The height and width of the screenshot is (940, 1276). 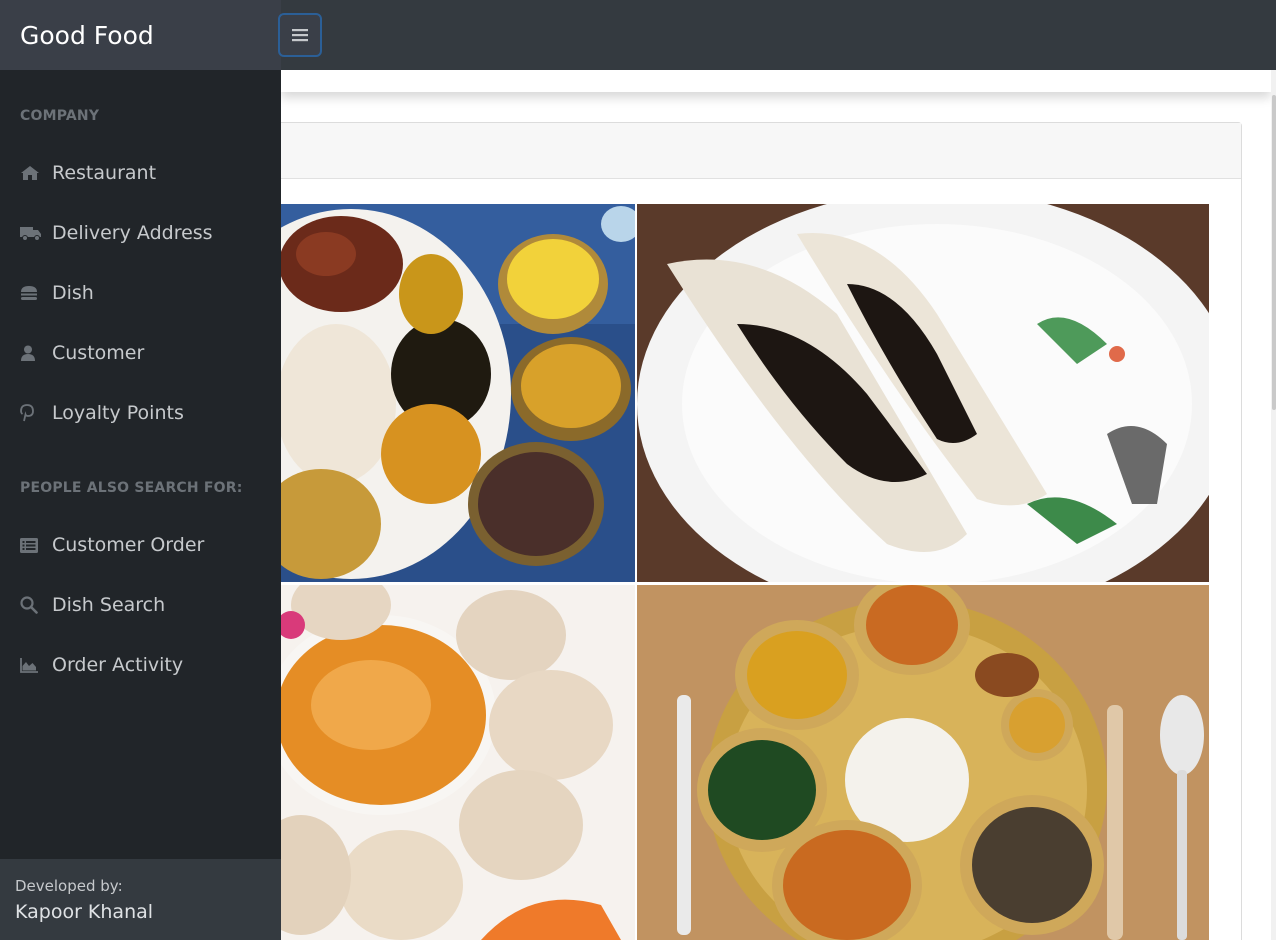 What do you see at coordinates (32, 545) in the screenshot?
I see `list-alt-icon` at bounding box center [32, 545].